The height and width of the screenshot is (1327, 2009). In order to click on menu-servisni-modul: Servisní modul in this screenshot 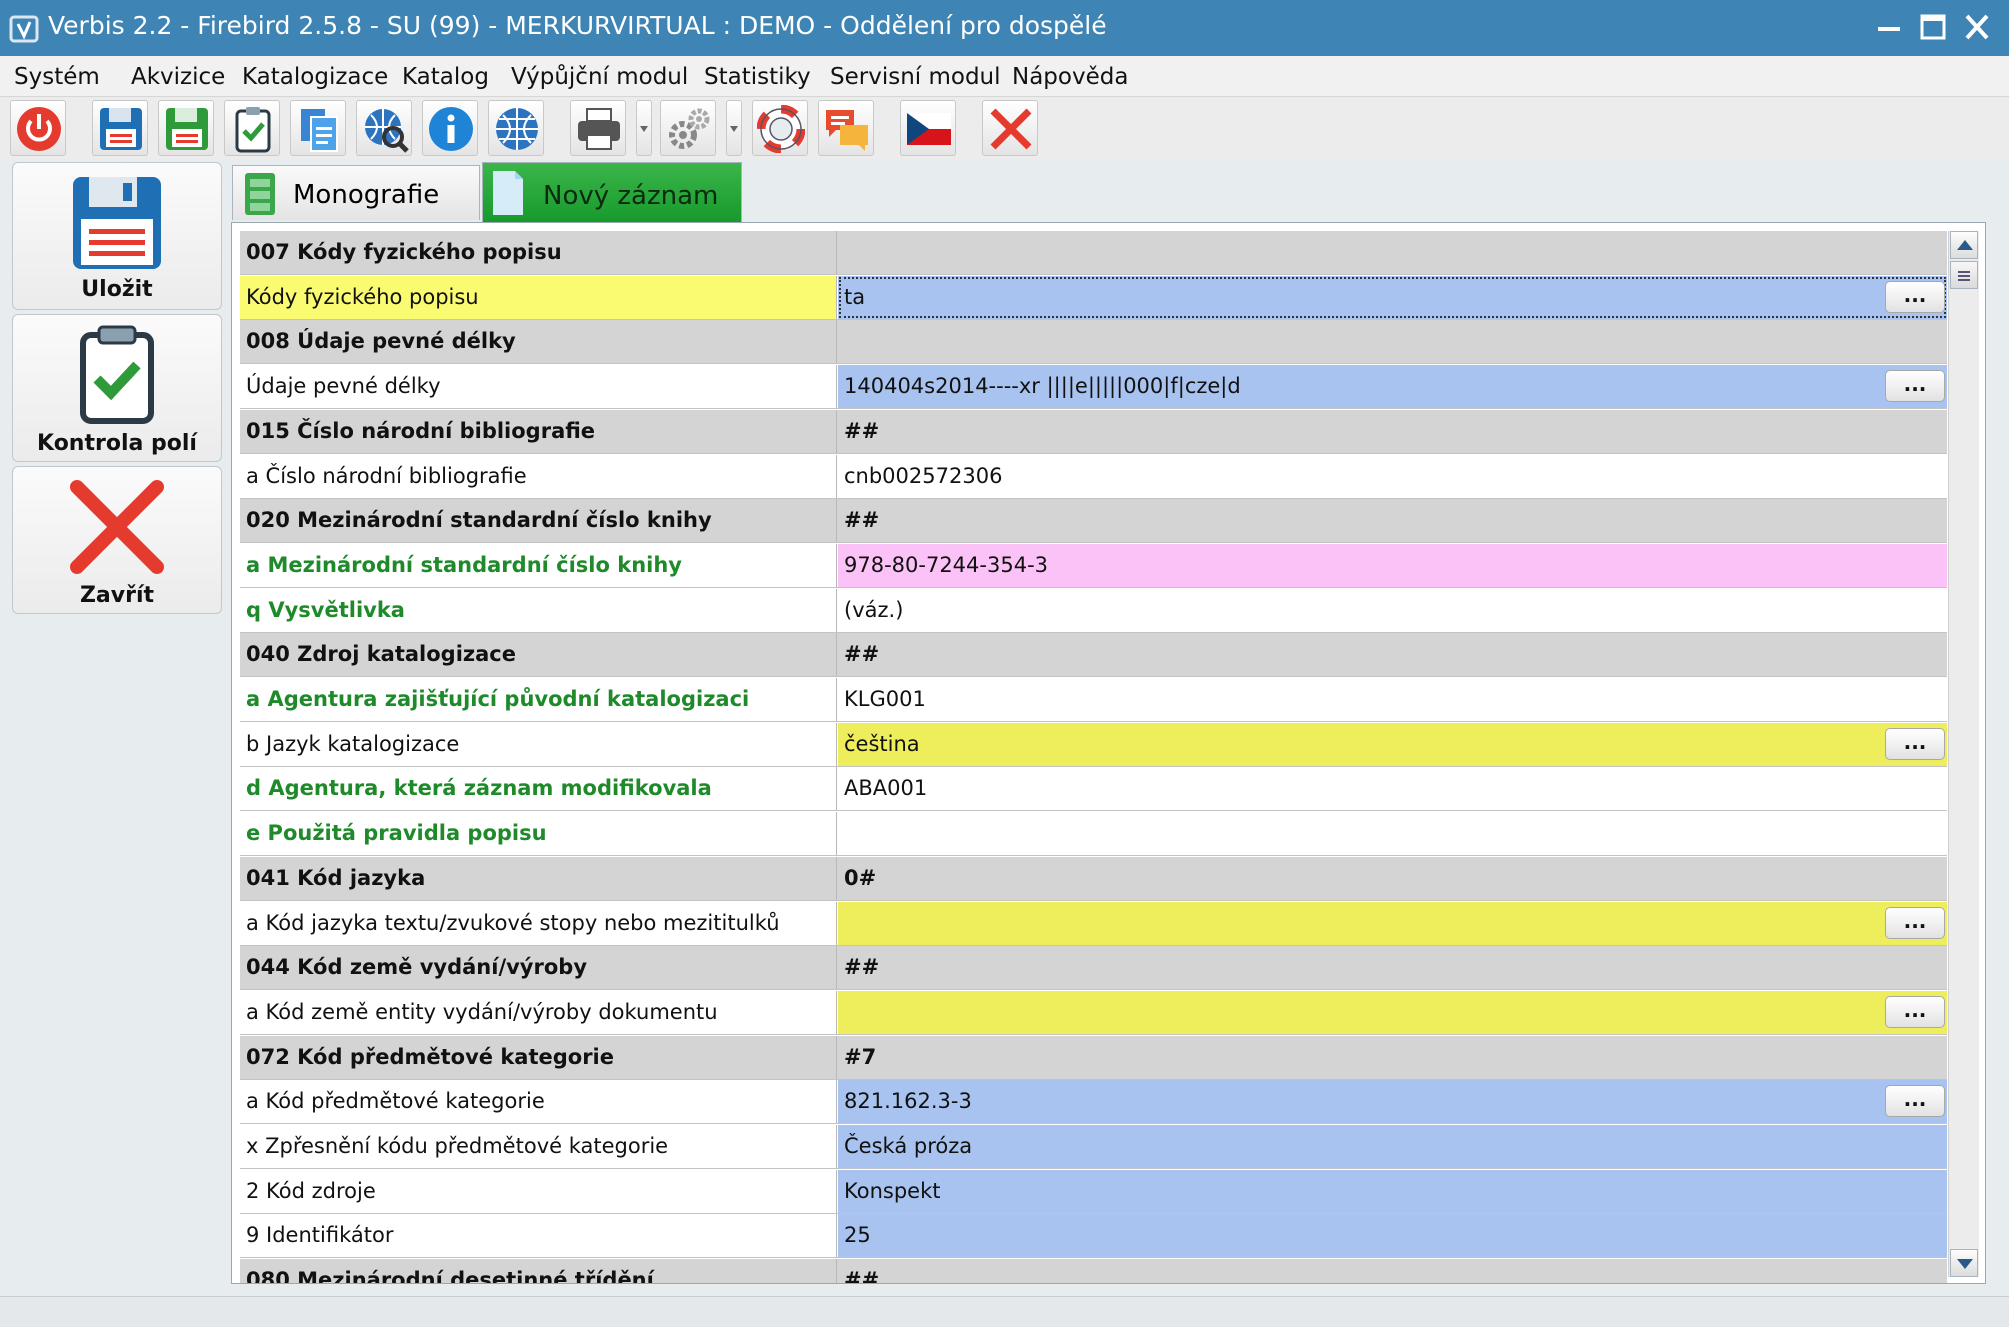, I will do `click(915, 77)`.